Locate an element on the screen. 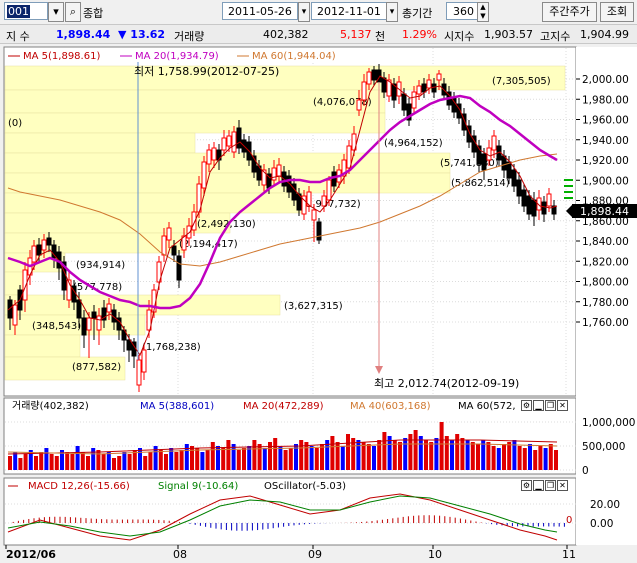 The image size is (637, 563). end-date-input: 2012-11-01 is located at coordinates (349, 11).